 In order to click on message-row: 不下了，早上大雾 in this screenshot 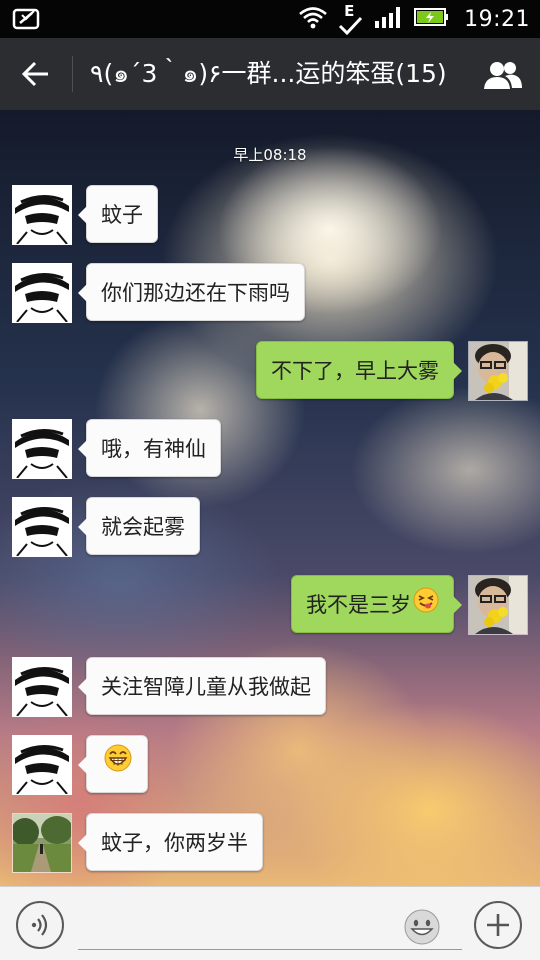, I will do `click(270, 372)`.